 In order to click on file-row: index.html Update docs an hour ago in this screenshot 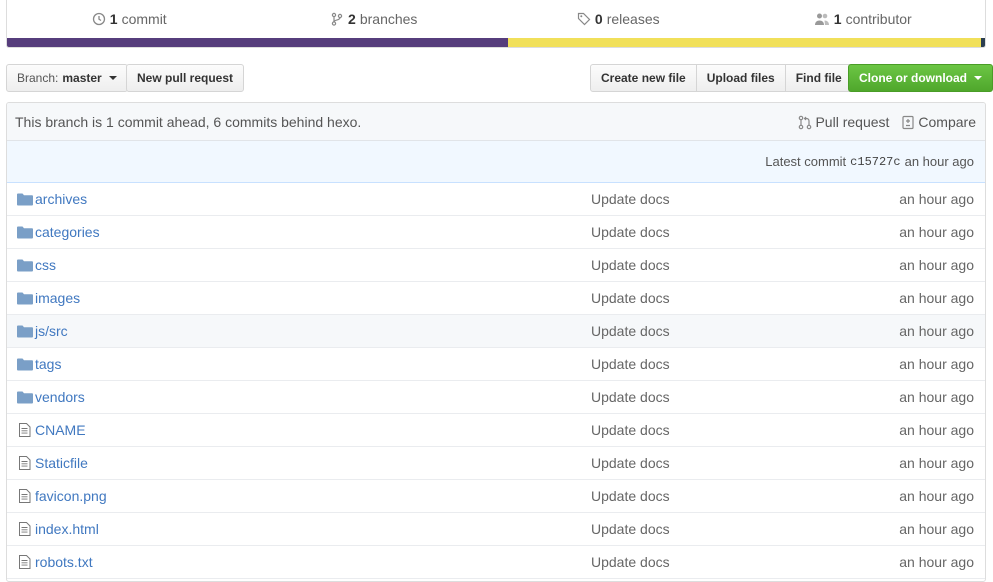, I will do `click(496, 529)`.